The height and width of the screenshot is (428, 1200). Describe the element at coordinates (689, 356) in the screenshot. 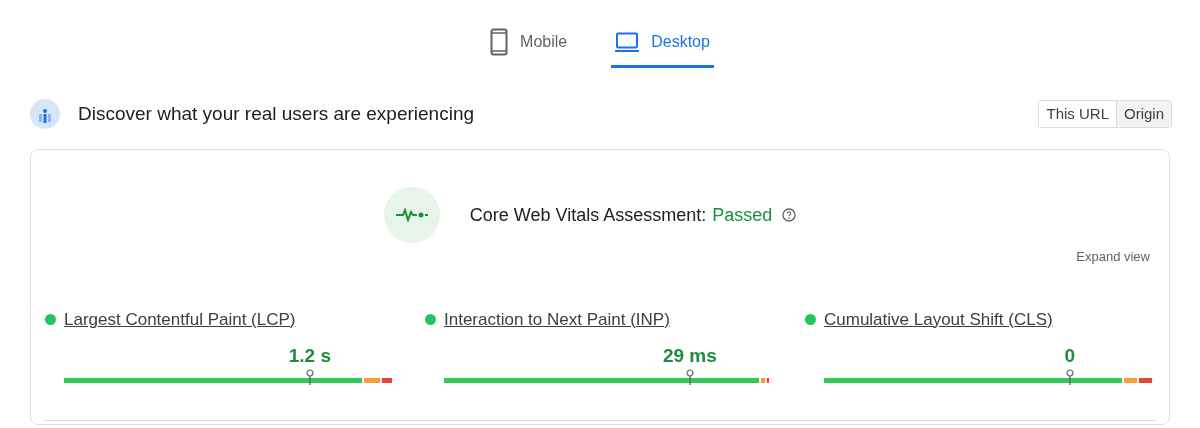

I see `metric-value: 29 ms` at that location.